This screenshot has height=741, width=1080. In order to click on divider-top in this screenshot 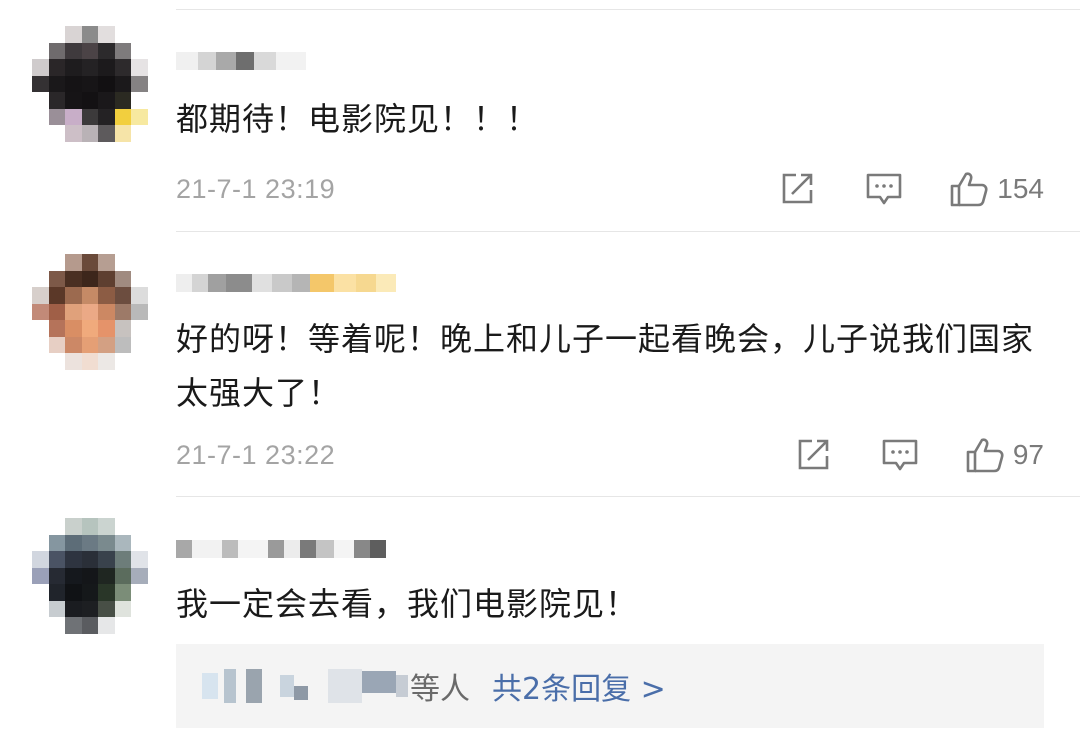, I will do `click(628, 9)`.